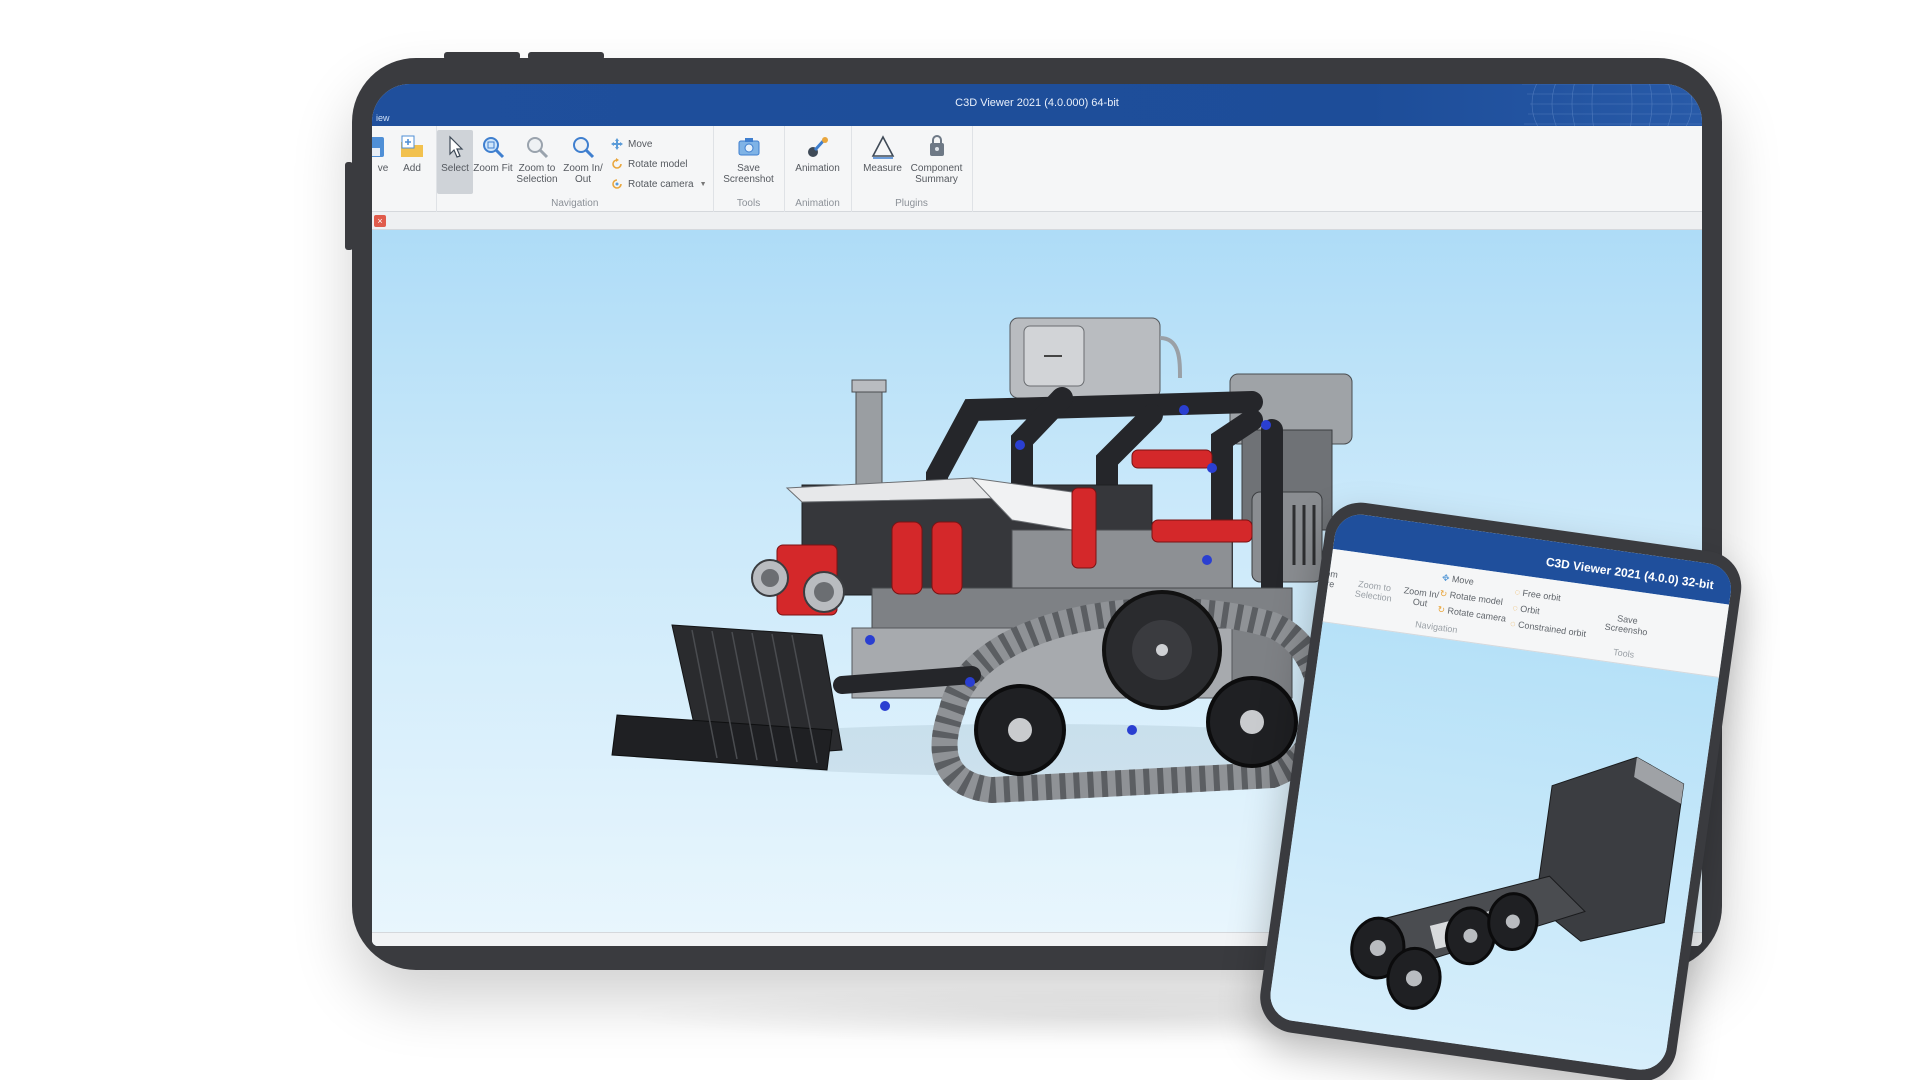 The height and width of the screenshot is (1080, 1920). I want to click on ribbon-group-tools: Save Screenshot Tools, so click(749, 169).